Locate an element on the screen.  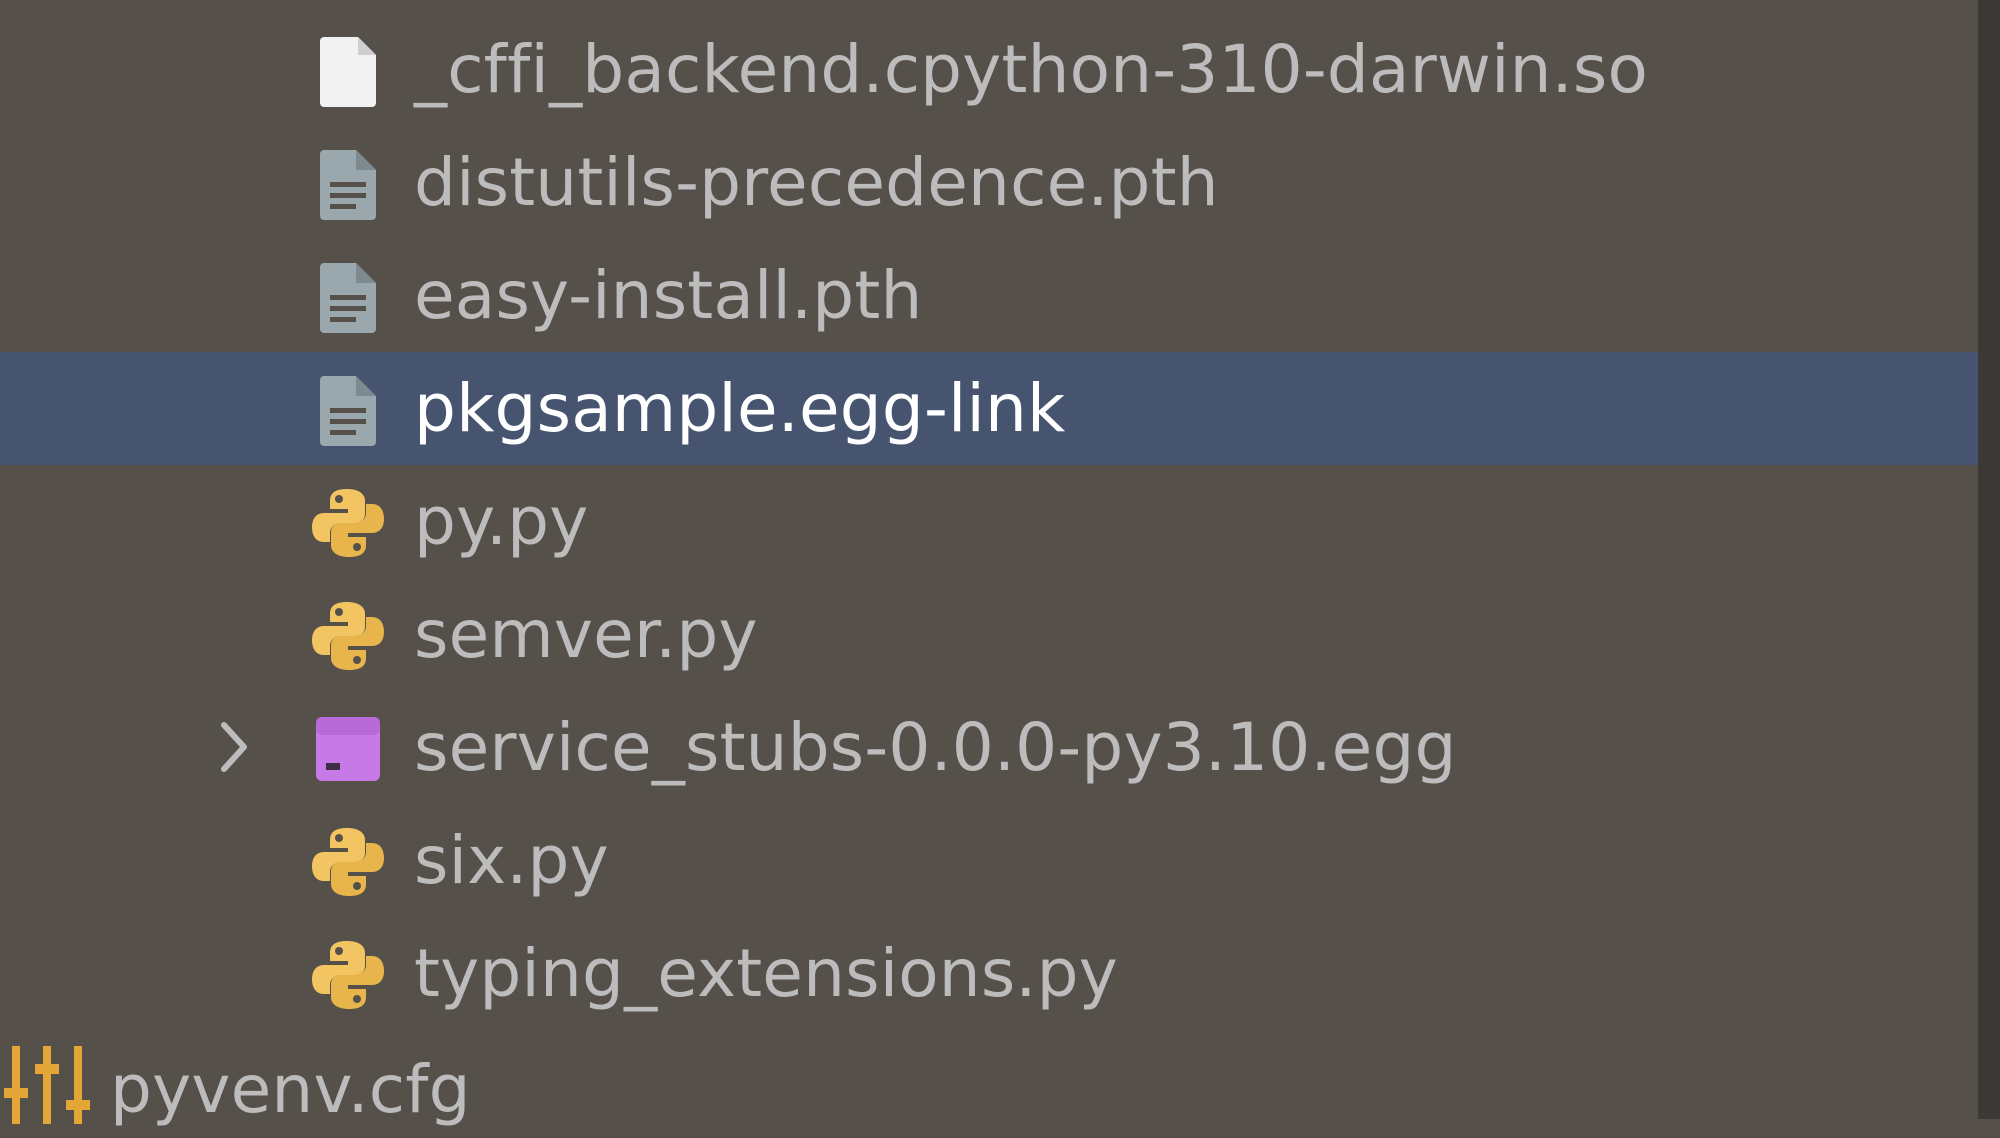
tree-item-label: six.py is located at coordinates (511, 860).